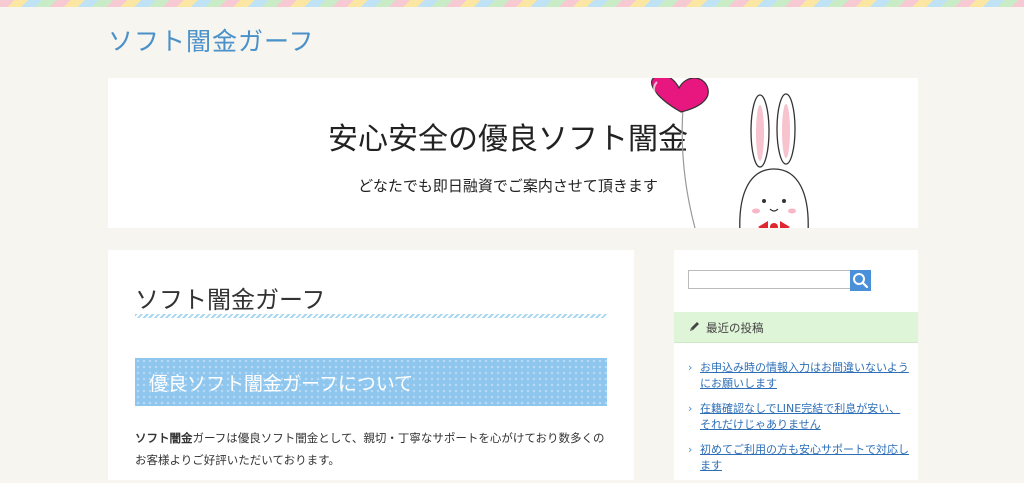 This screenshot has height=483, width=1024. Describe the element at coordinates (230, 300) in the screenshot. I see `page-title: ソフト闇金ガーフ` at that location.